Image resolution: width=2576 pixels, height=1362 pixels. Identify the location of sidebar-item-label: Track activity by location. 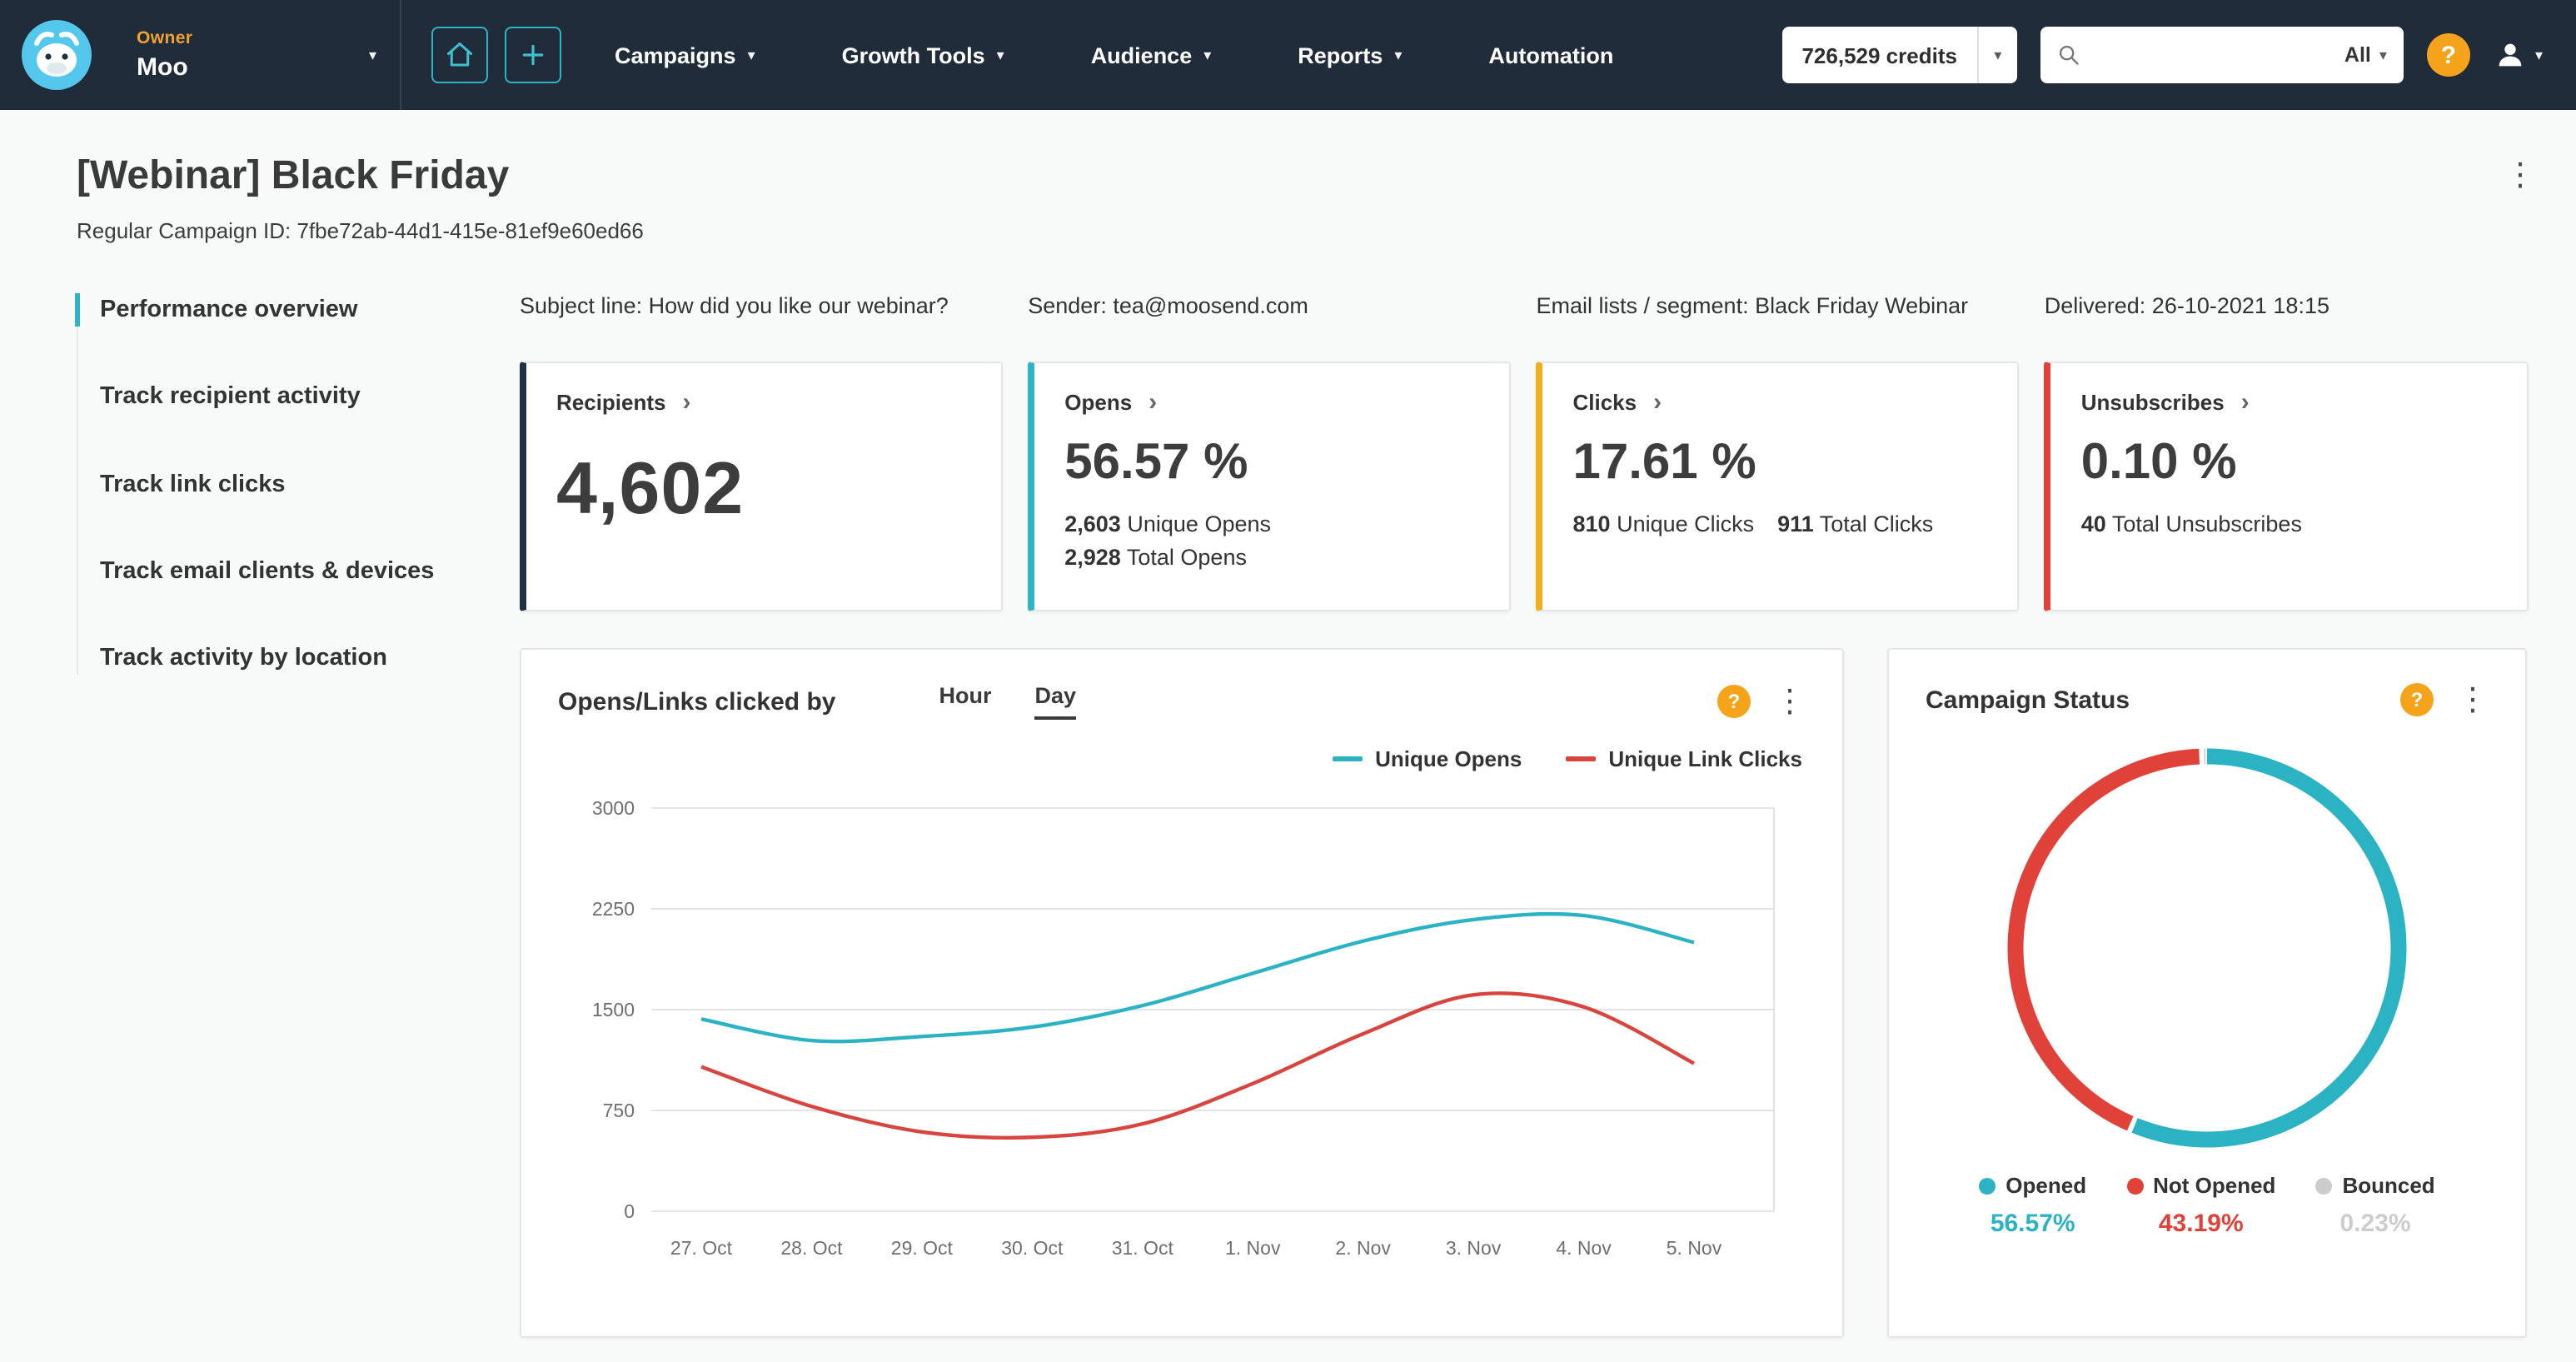
(243, 658).